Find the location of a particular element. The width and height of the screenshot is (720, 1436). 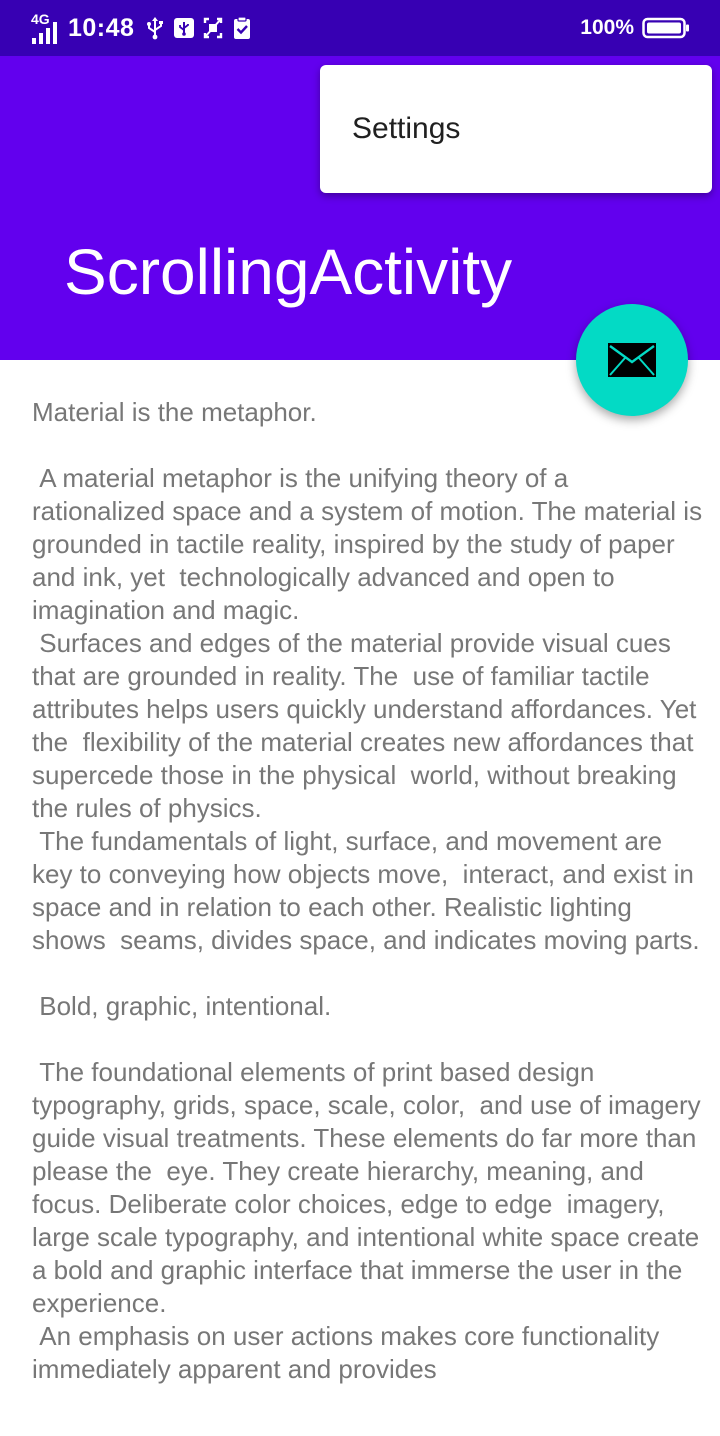

email-icon is located at coordinates (632, 360).